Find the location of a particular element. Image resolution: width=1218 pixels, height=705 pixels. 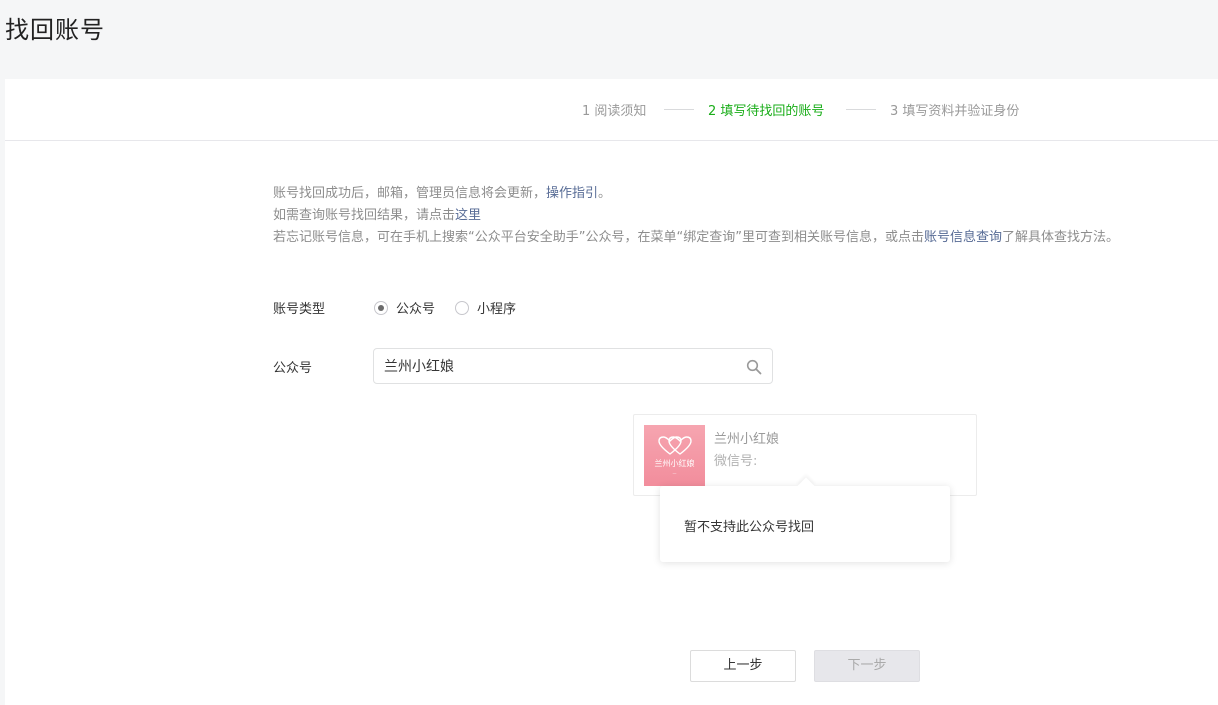

page-title: 找回账号 is located at coordinates (55, 30).